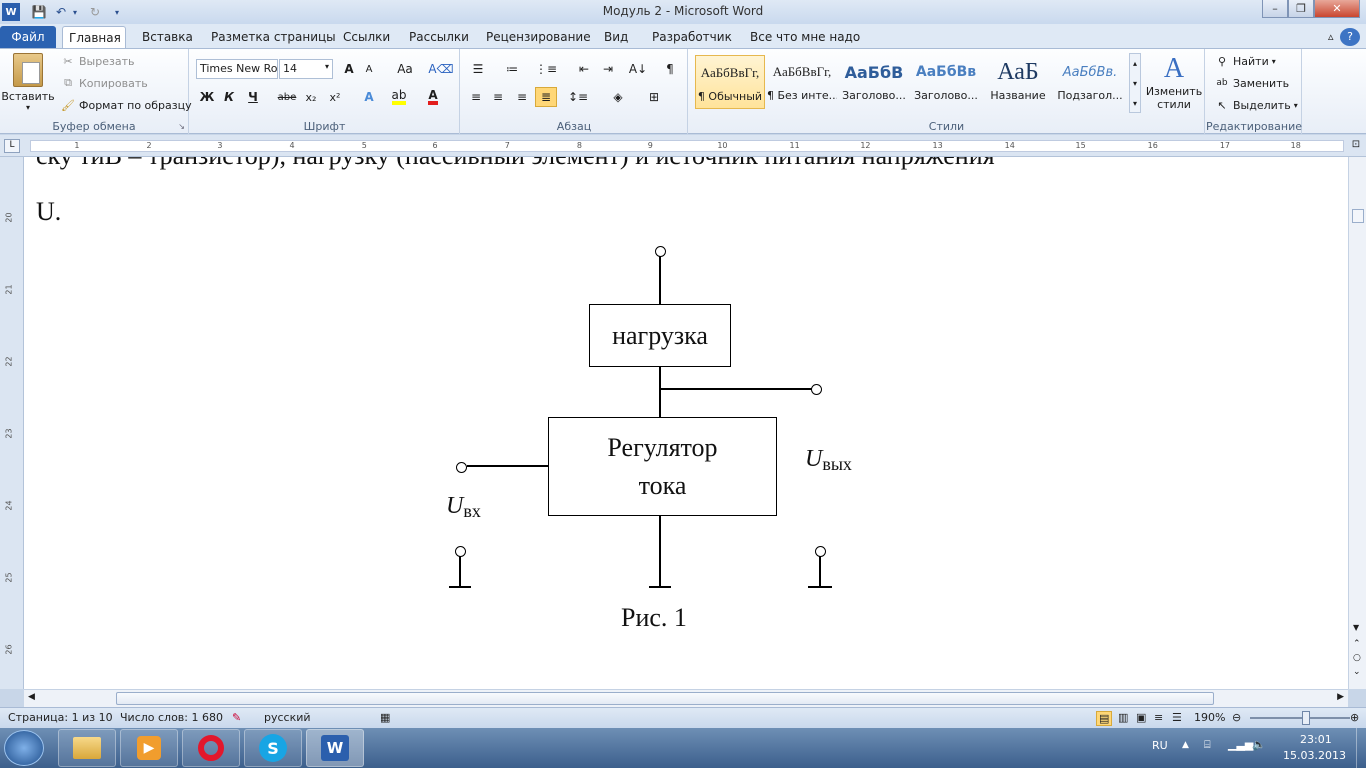  Describe the element at coordinates (1356, 146) in the screenshot. I see `view-ruler-icon: ⊡` at that location.